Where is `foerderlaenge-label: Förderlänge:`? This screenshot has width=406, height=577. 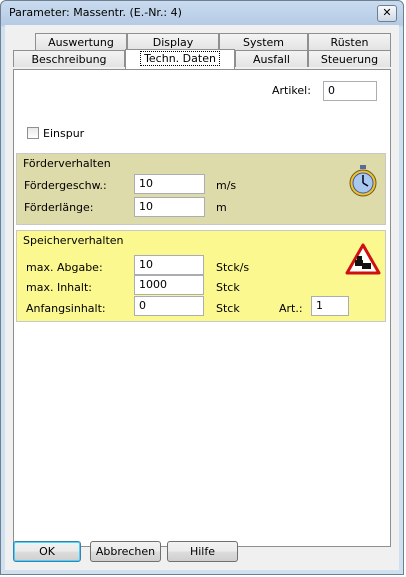
foerderlaenge-label: Förderlänge: is located at coordinates (59, 207).